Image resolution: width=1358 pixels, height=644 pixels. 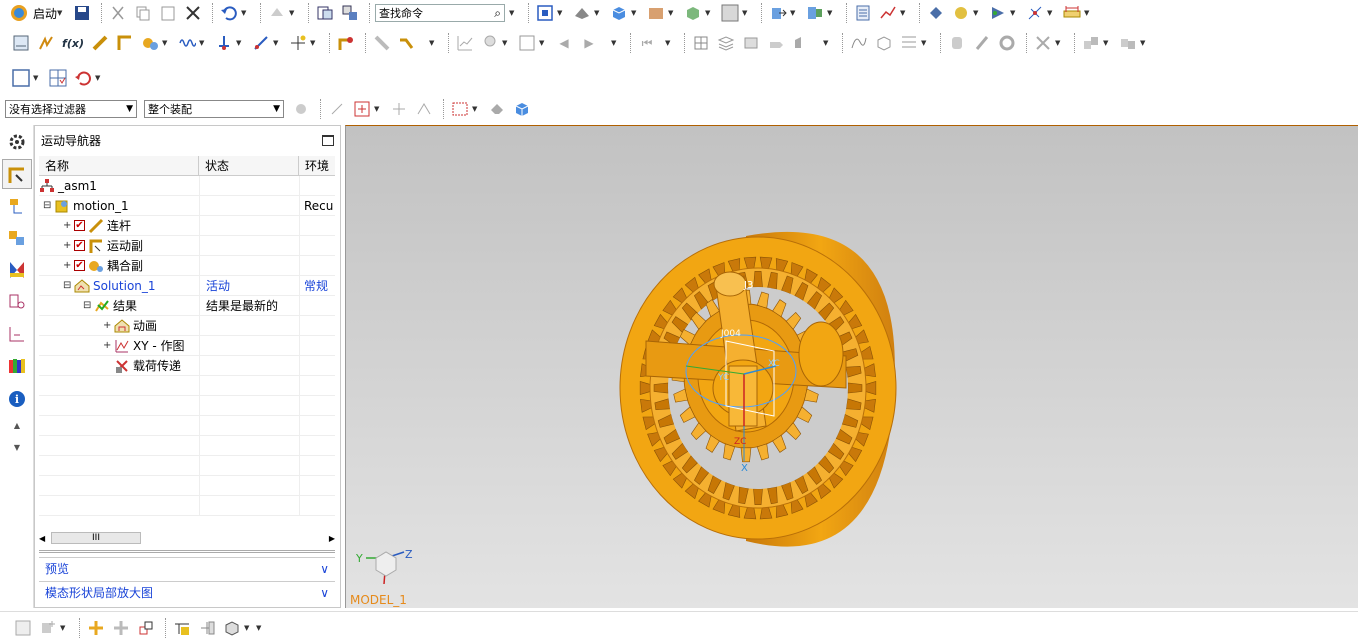 What do you see at coordinates (1007, 43) in the screenshot?
I see `ring-icon` at bounding box center [1007, 43].